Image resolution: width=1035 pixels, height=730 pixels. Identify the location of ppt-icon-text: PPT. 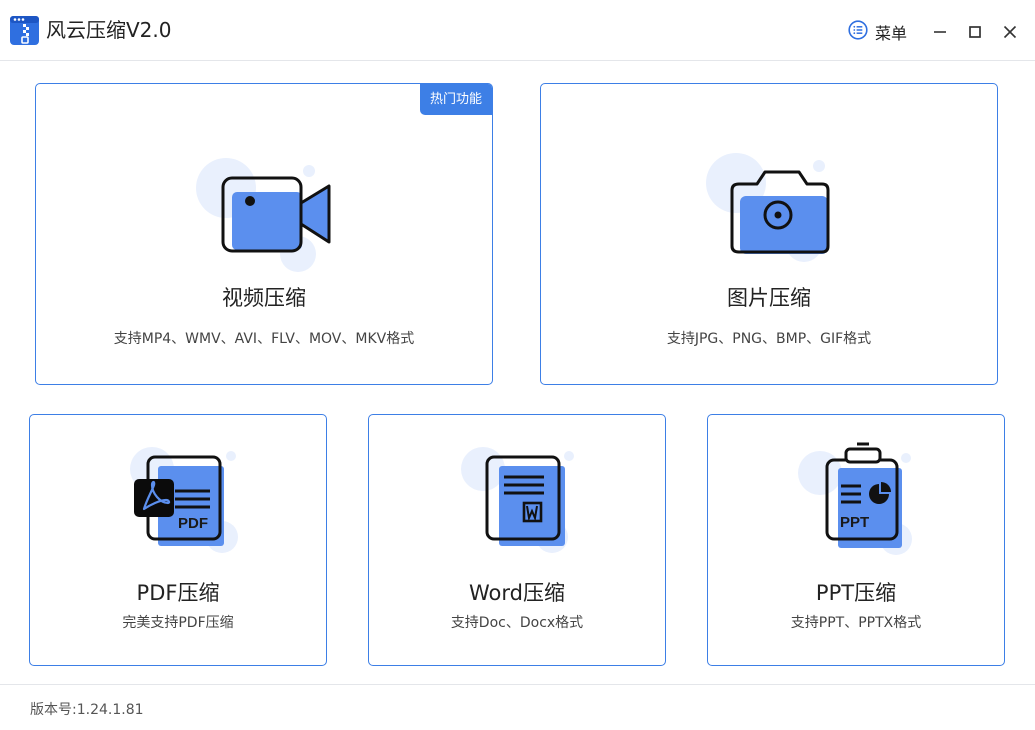
(854, 522).